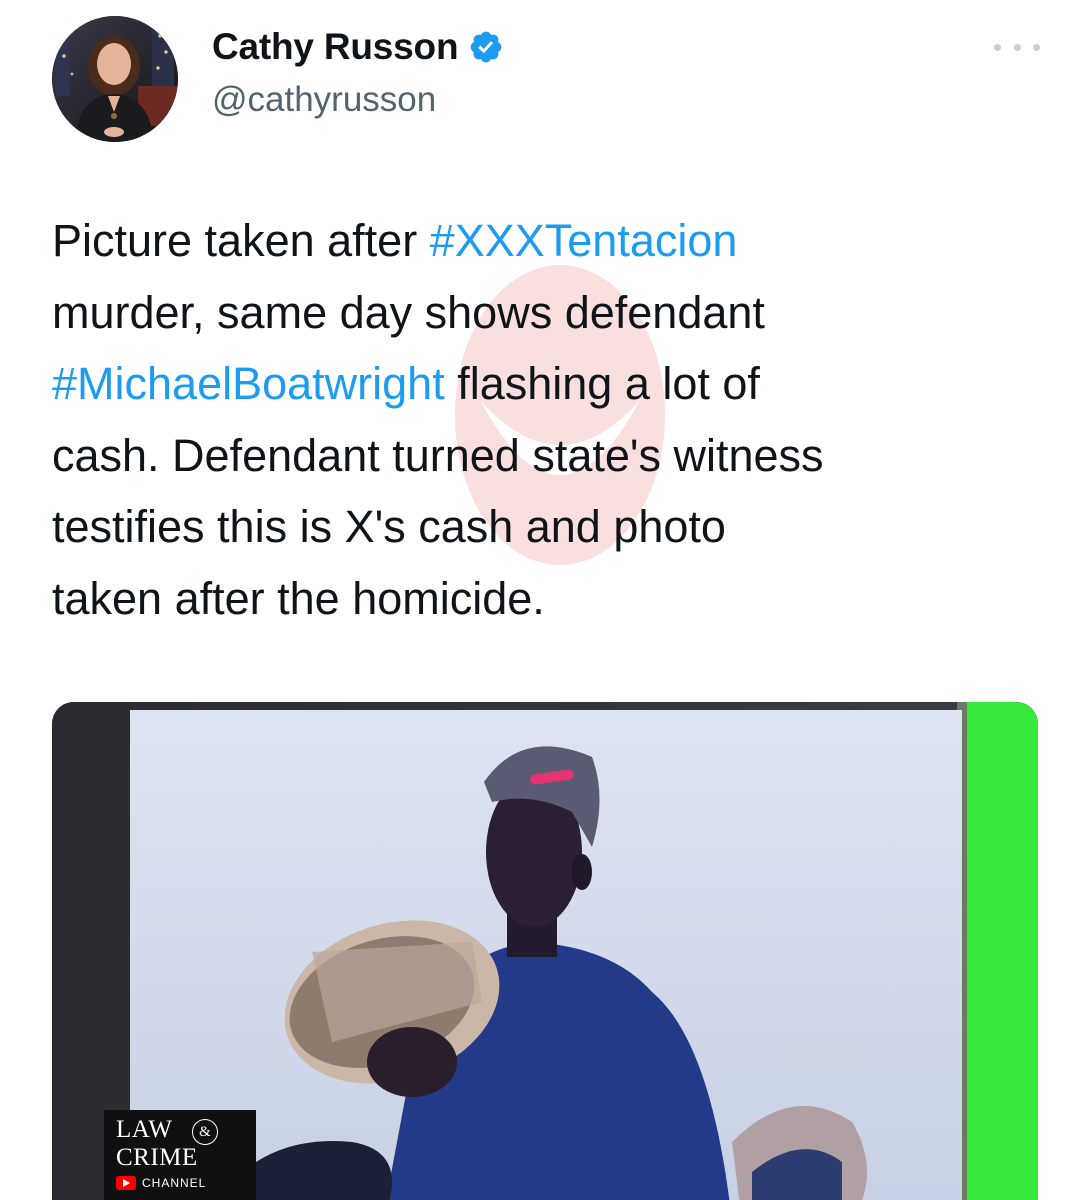  I want to click on logo-law: LAW, so click(144, 1129).